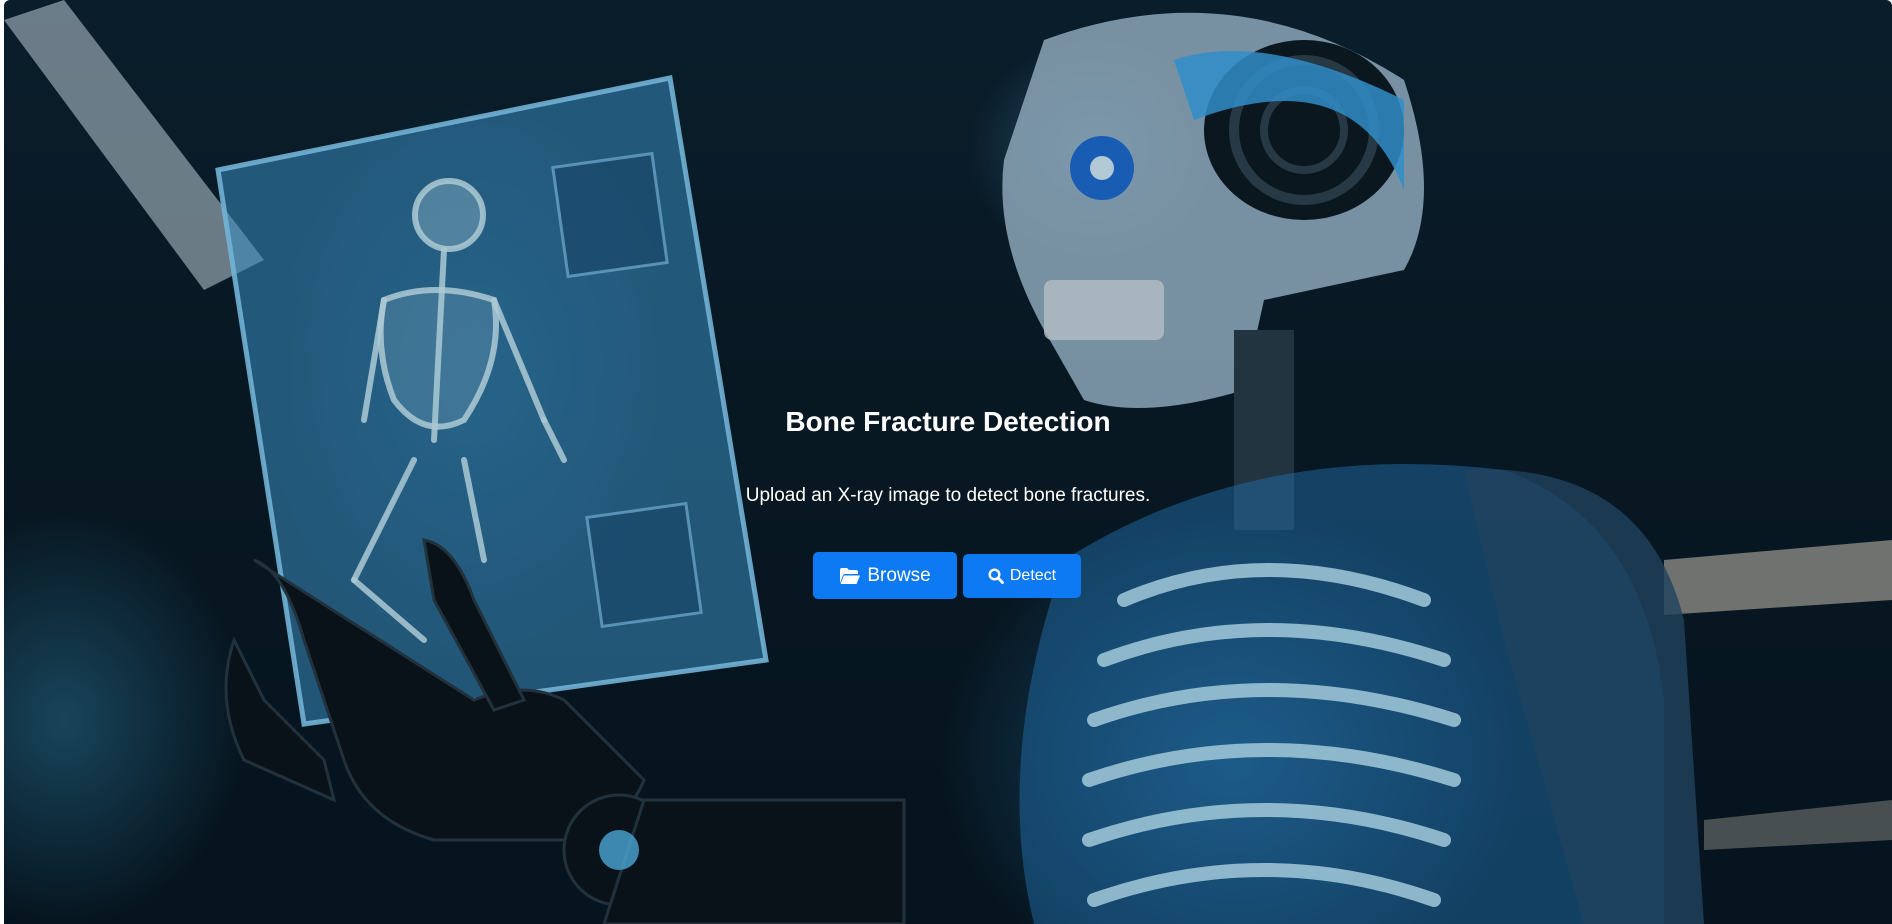  I want to click on folder-open-icon, so click(850, 576).